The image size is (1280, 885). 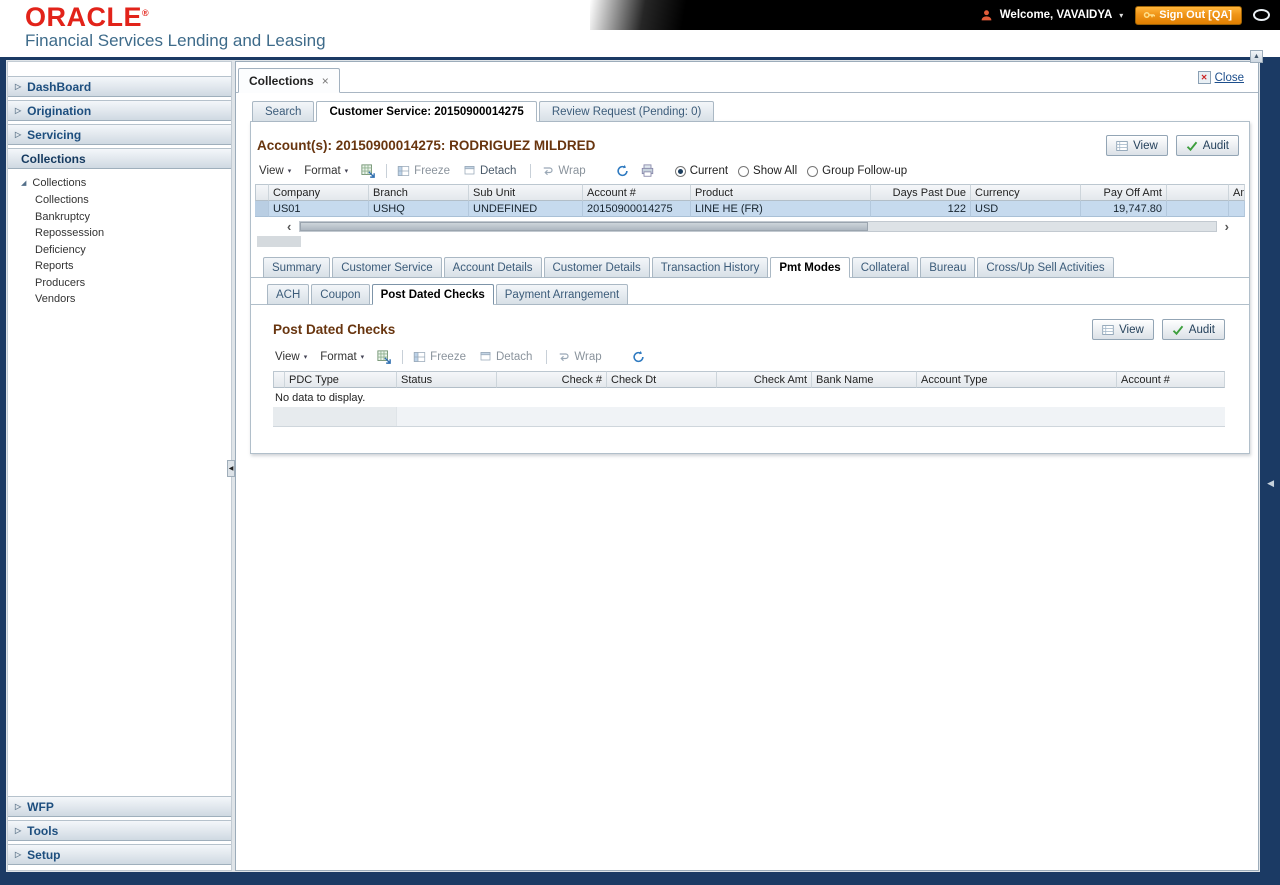 What do you see at coordinates (747, 77) in the screenshot?
I see `workspace-tabbar: Collections × ✕ Close` at bounding box center [747, 77].